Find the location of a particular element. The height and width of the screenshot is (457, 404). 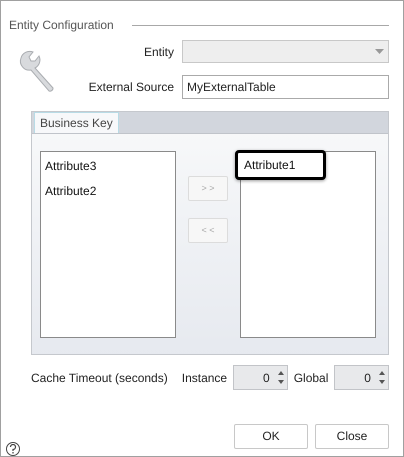

dialog-button: OK is located at coordinates (271, 436).